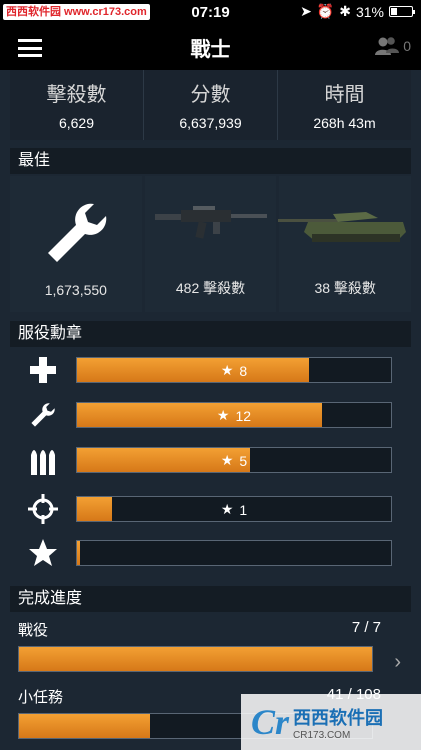 The width and height of the screenshot is (421, 750). I want to click on friends-count: 0, so click(407, 46).